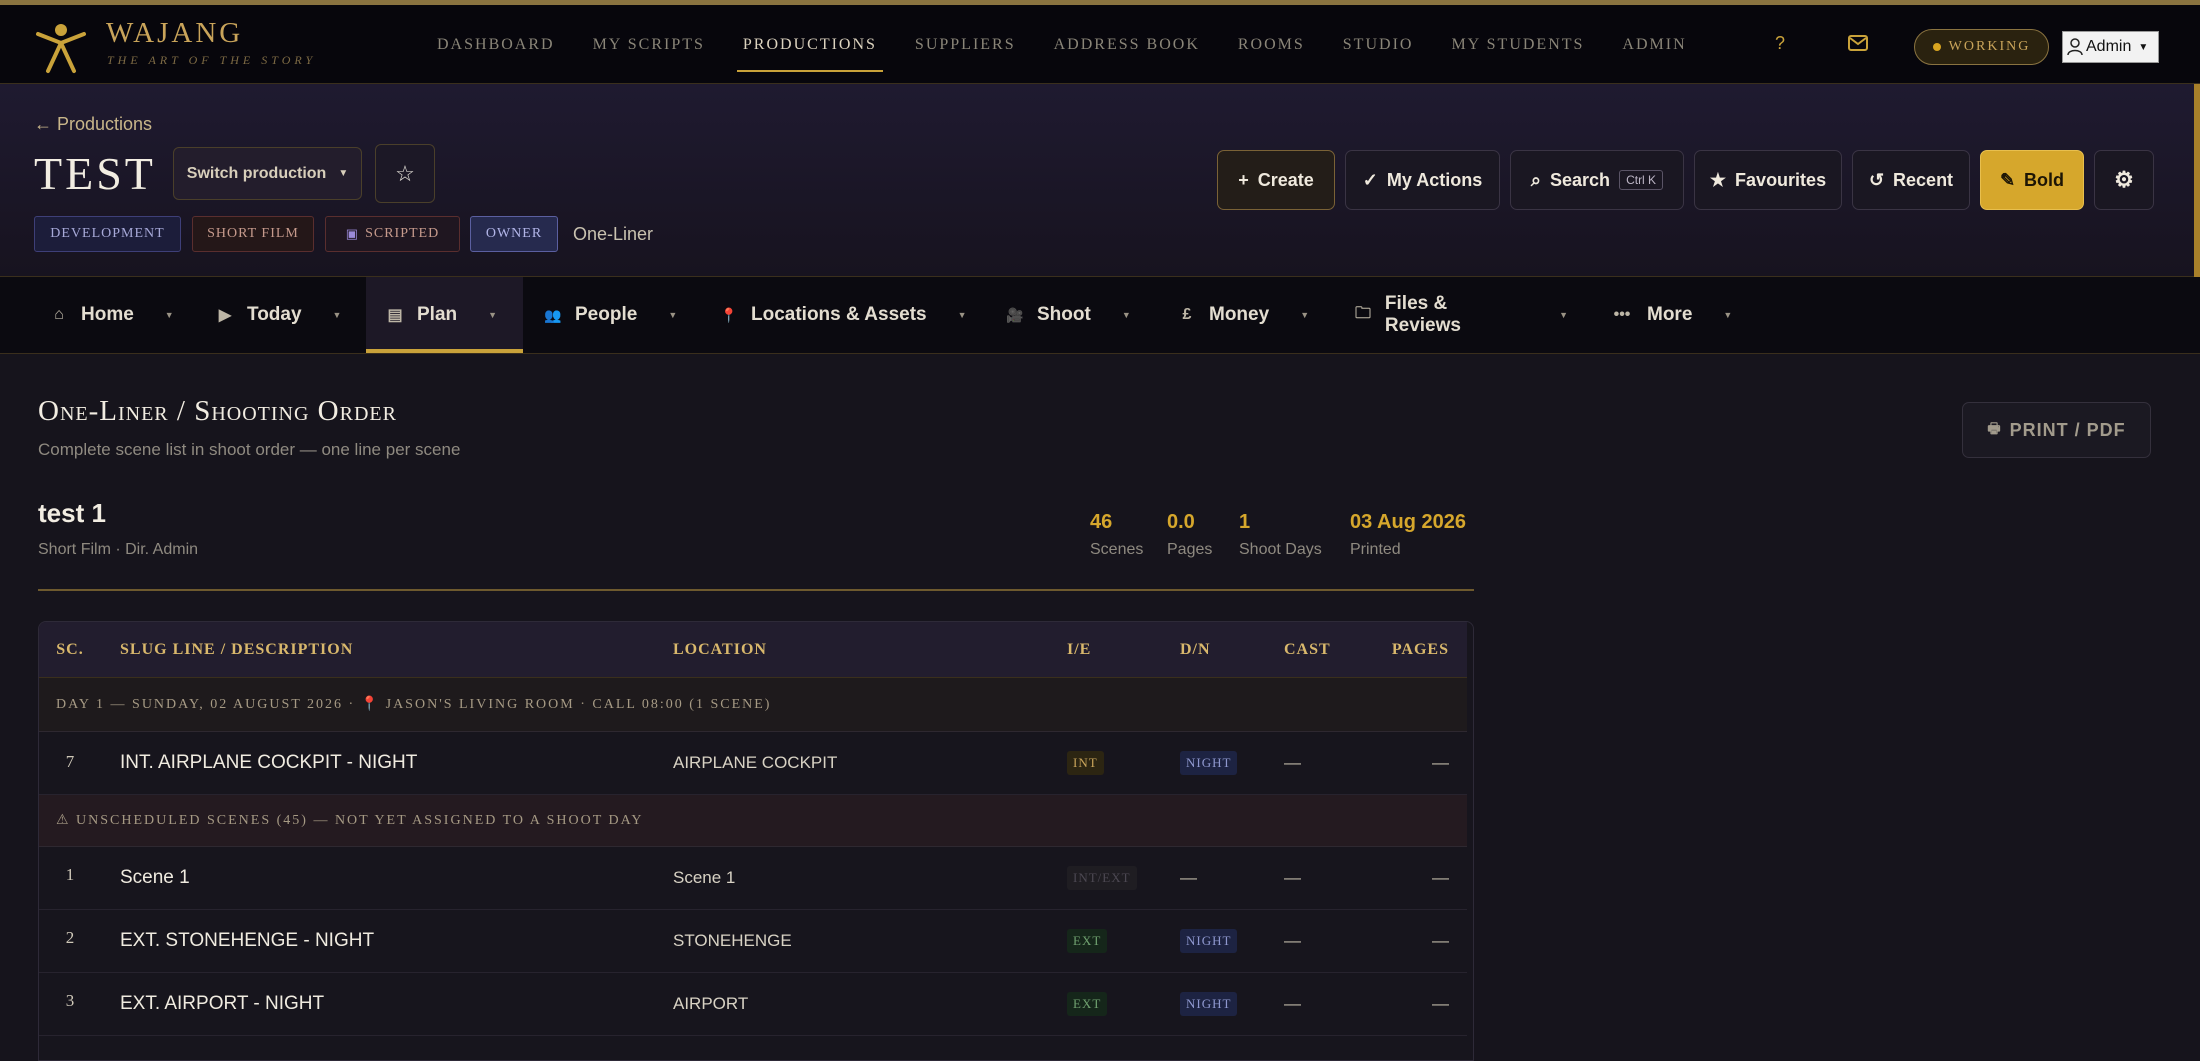  Describe the element at coordinates (402, 233) in the screenshot. I see `scripted-tag-label: SCRIPTED` at that location.